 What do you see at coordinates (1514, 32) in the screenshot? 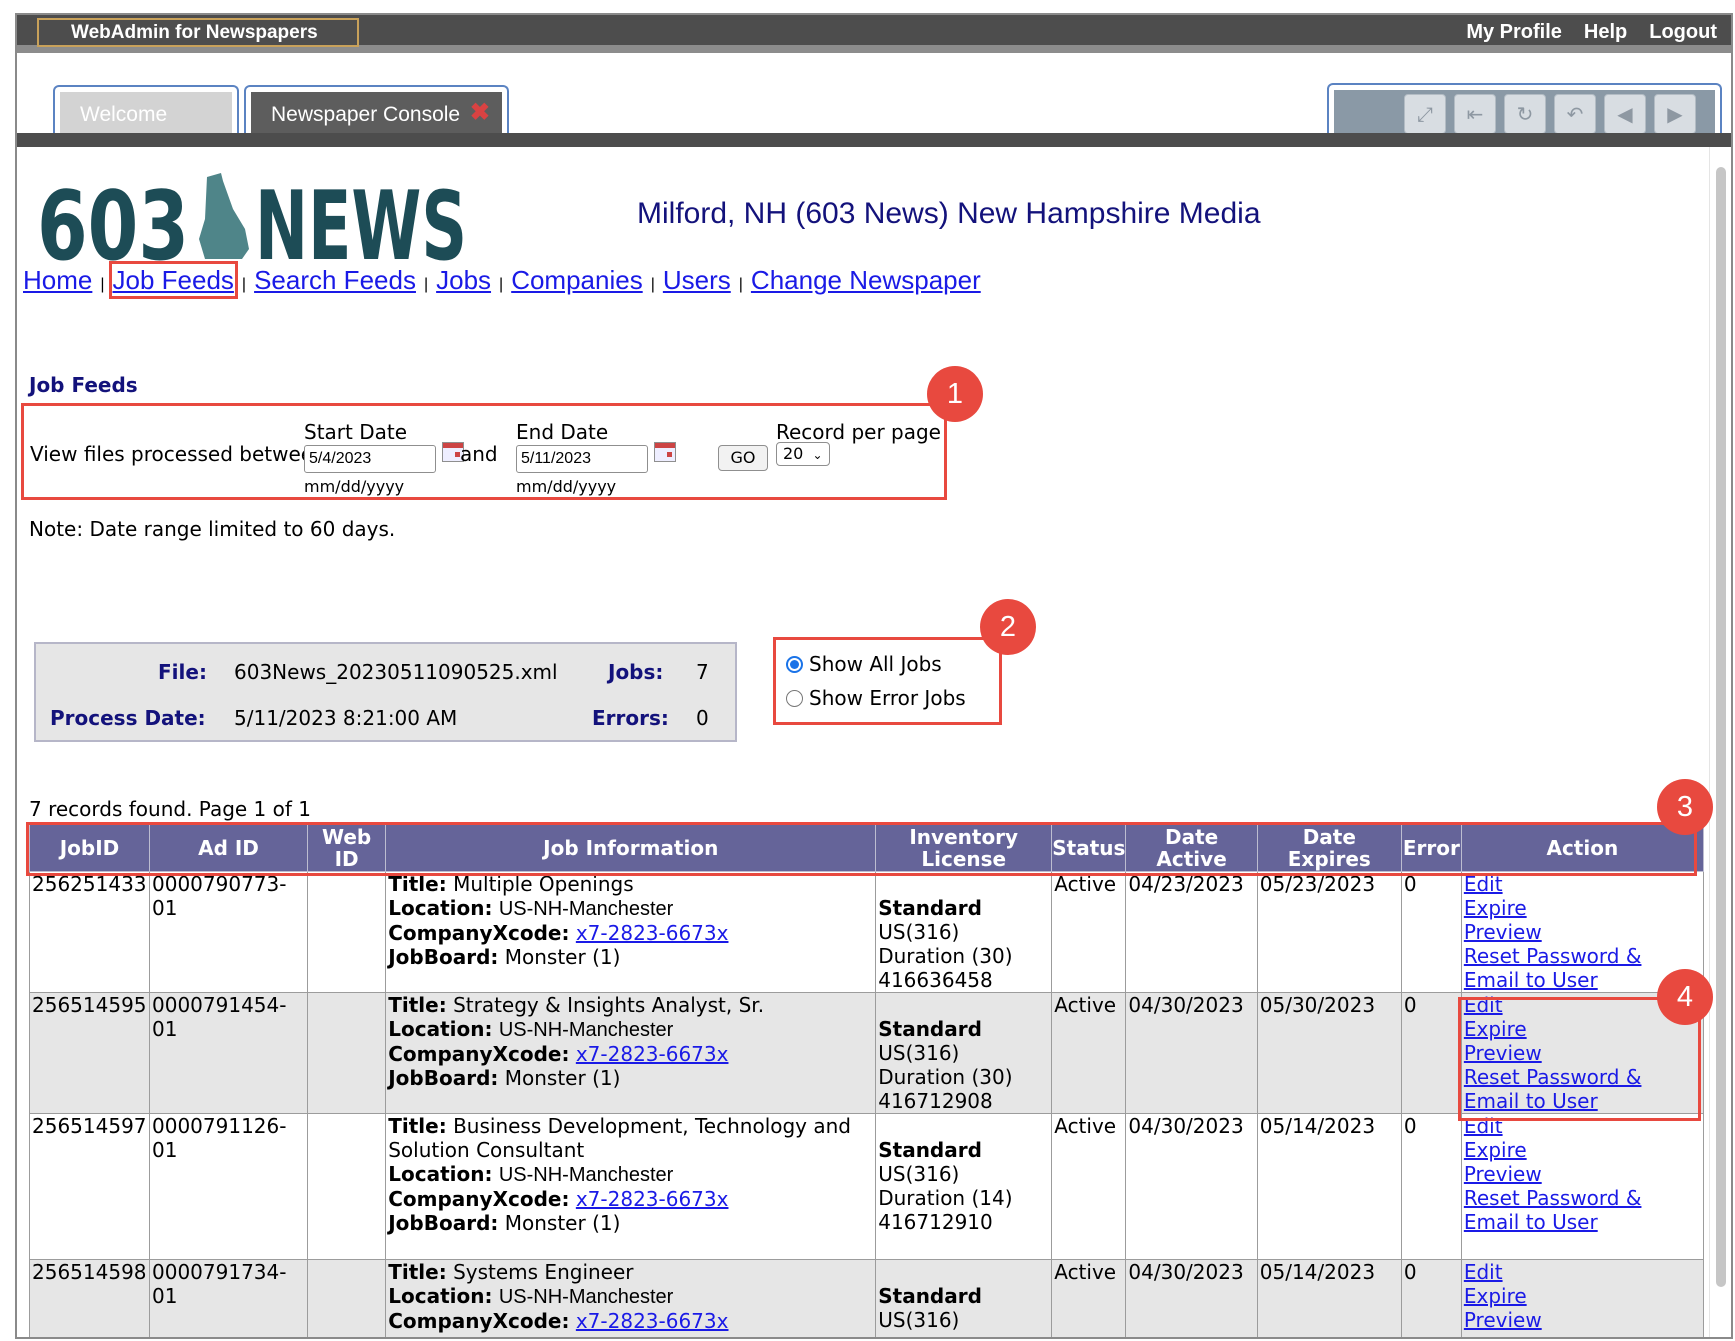
I see `my-profile-link: My Profile` at bounding box center [1514, 32].